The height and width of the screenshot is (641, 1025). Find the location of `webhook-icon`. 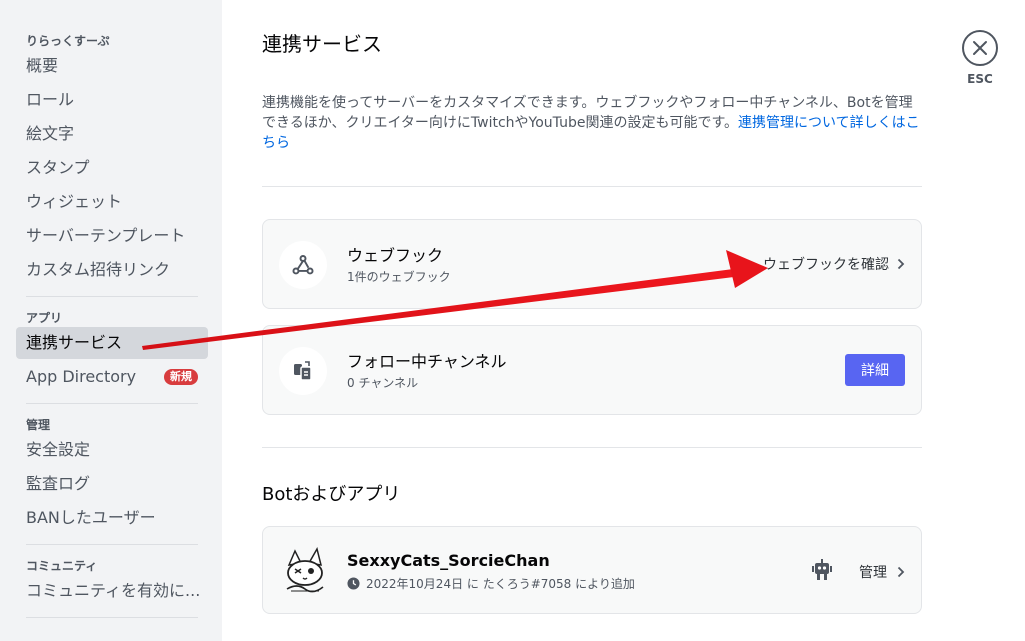

webhook-icon is located at coordinates (303, 265).